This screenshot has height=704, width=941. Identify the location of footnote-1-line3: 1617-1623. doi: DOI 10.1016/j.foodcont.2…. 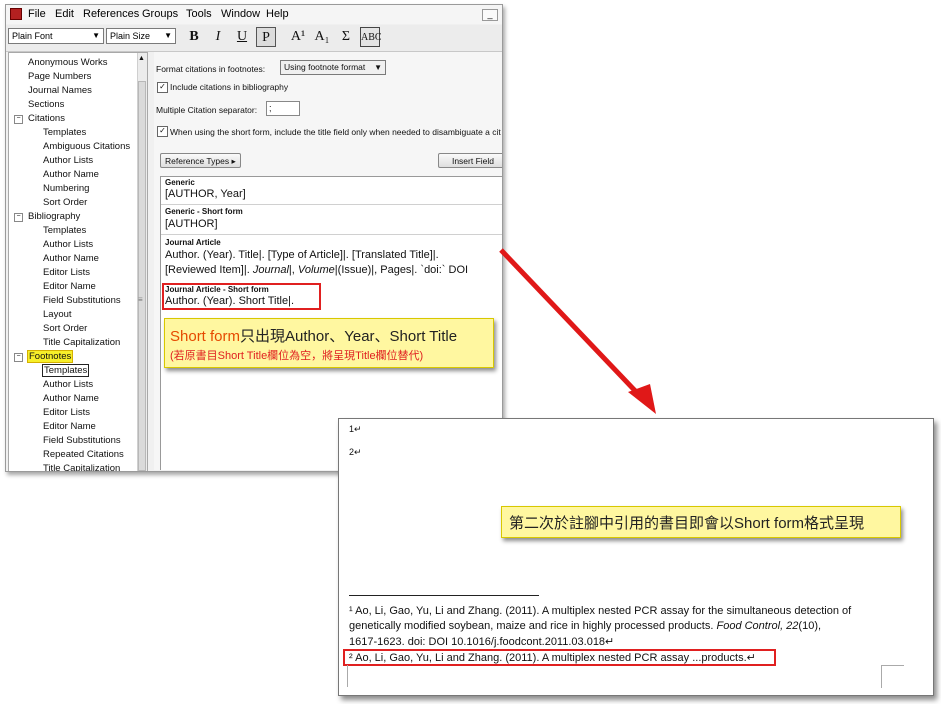
(482, 642).